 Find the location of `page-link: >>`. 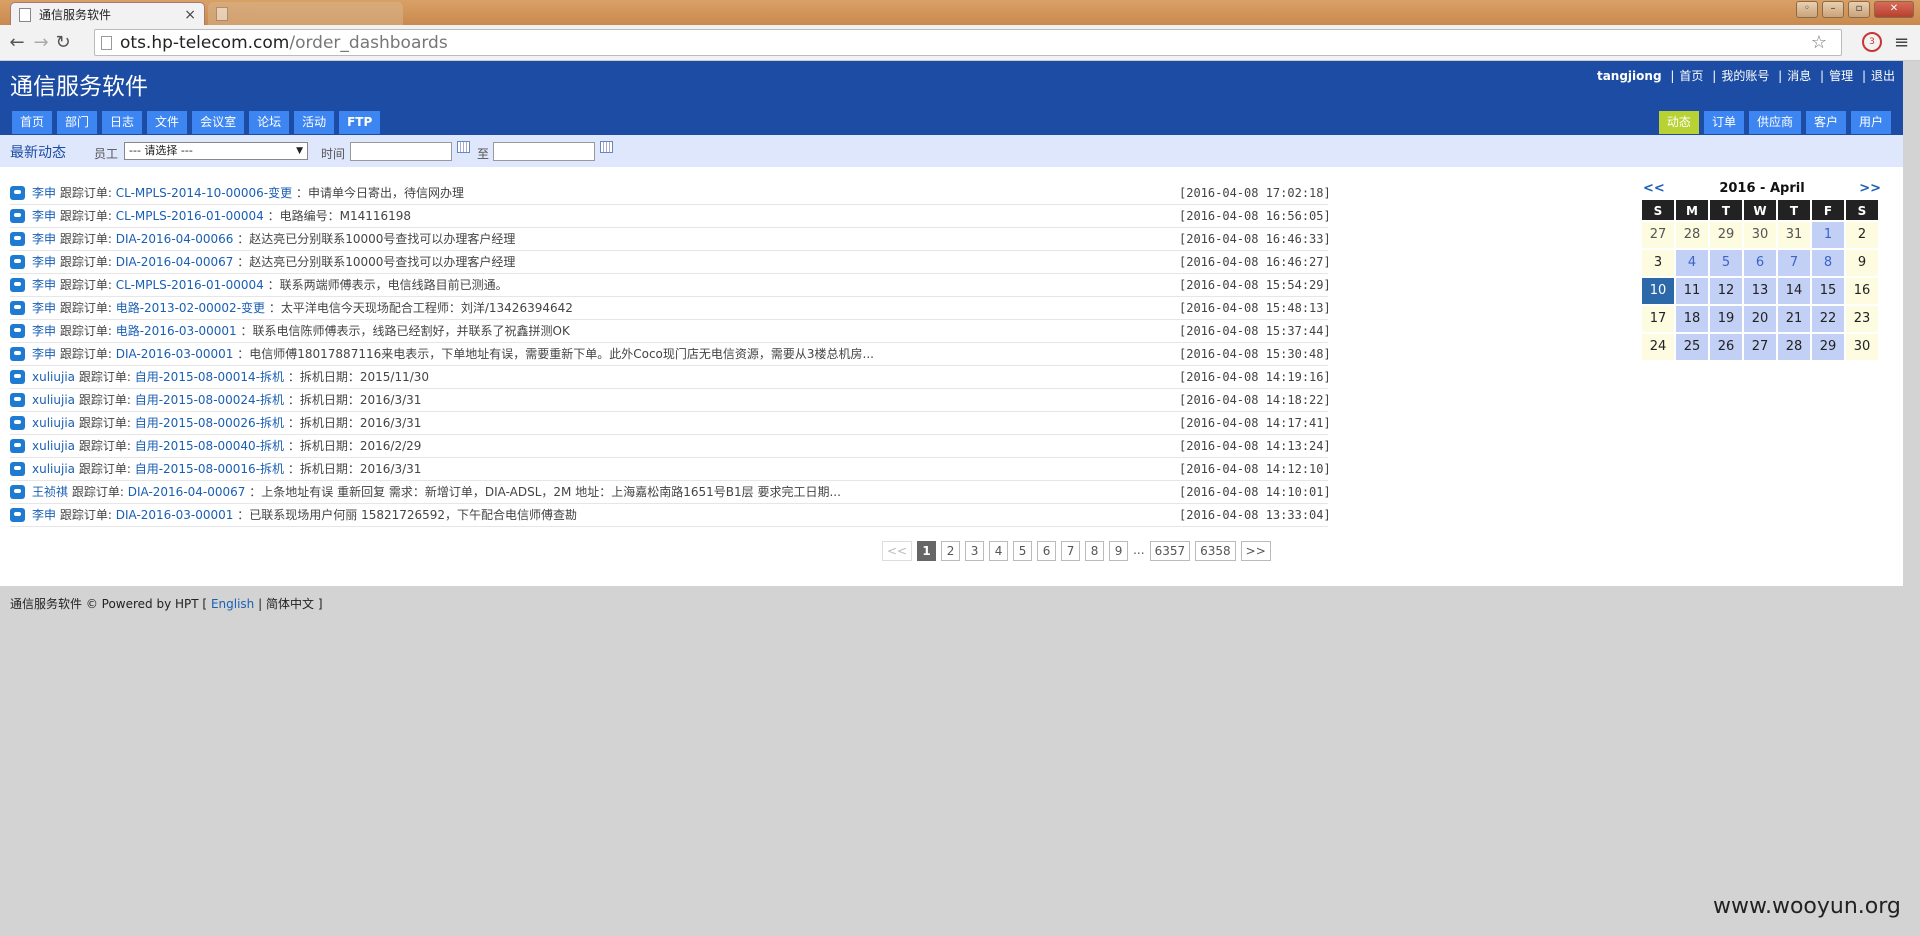

page-link: >> is located at coordinates (1255, 551).